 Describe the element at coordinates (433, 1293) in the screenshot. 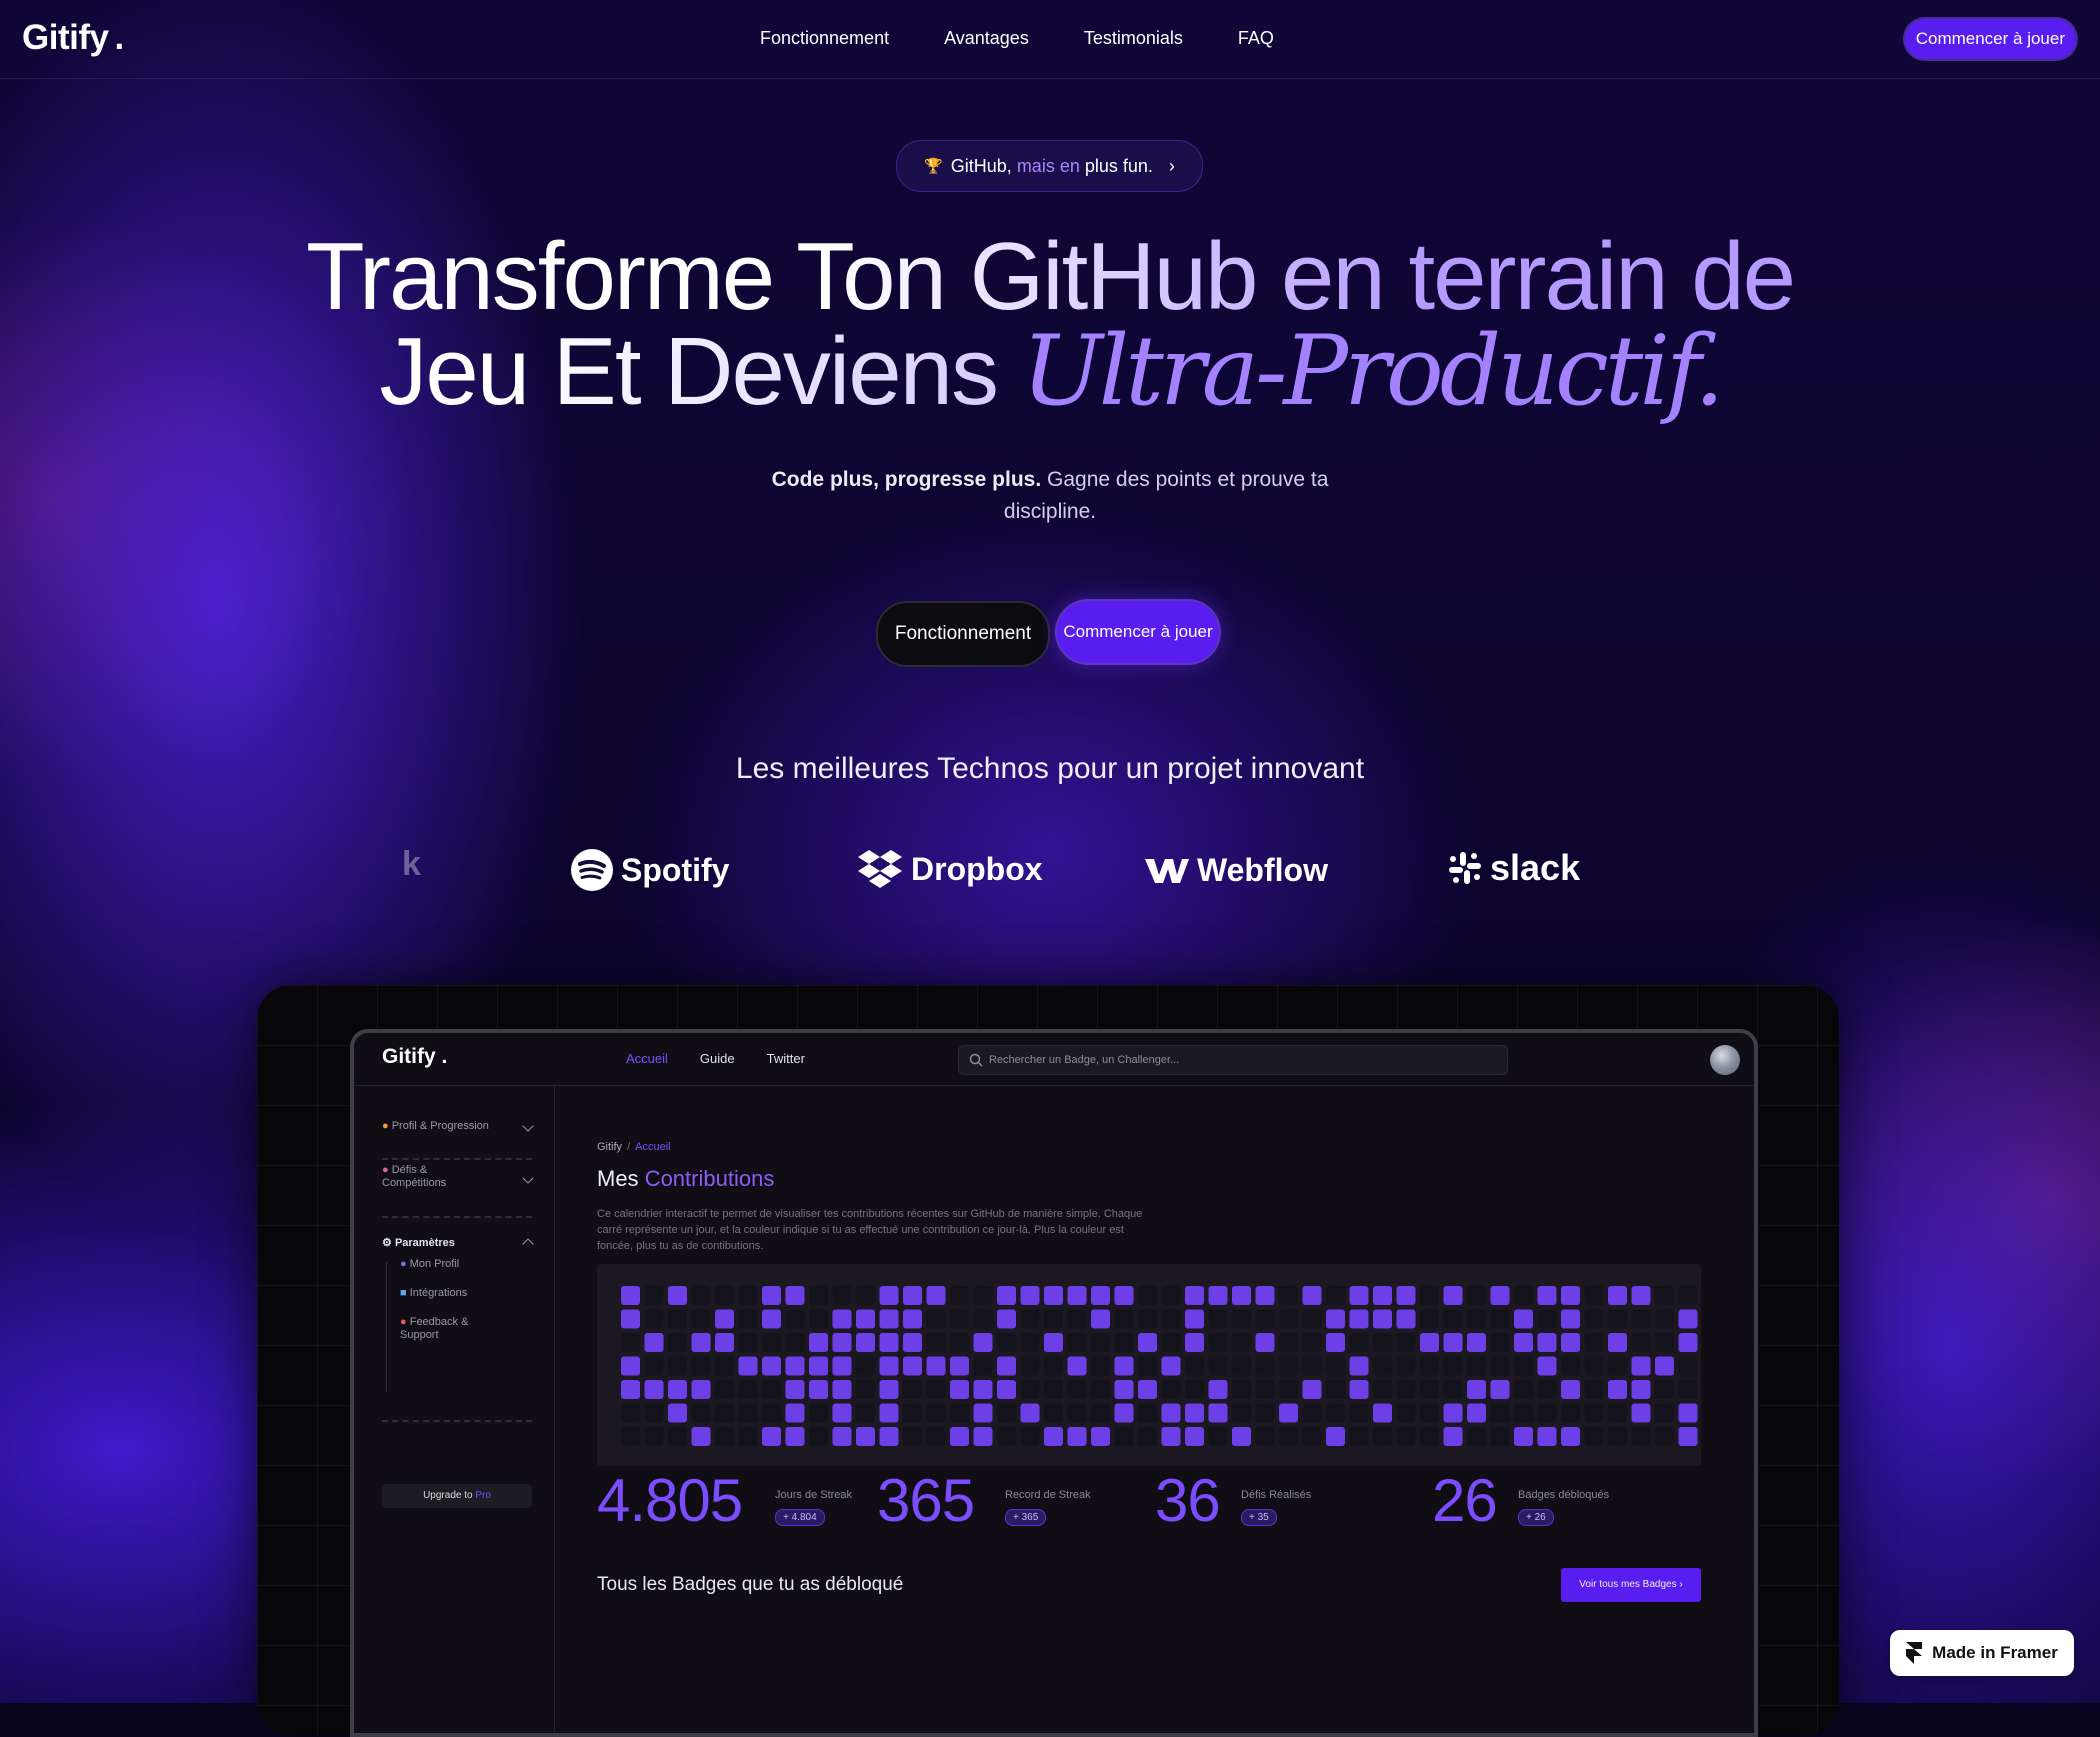

I see `sidebar-sub-integrations: ■ Intégrations` at that location.